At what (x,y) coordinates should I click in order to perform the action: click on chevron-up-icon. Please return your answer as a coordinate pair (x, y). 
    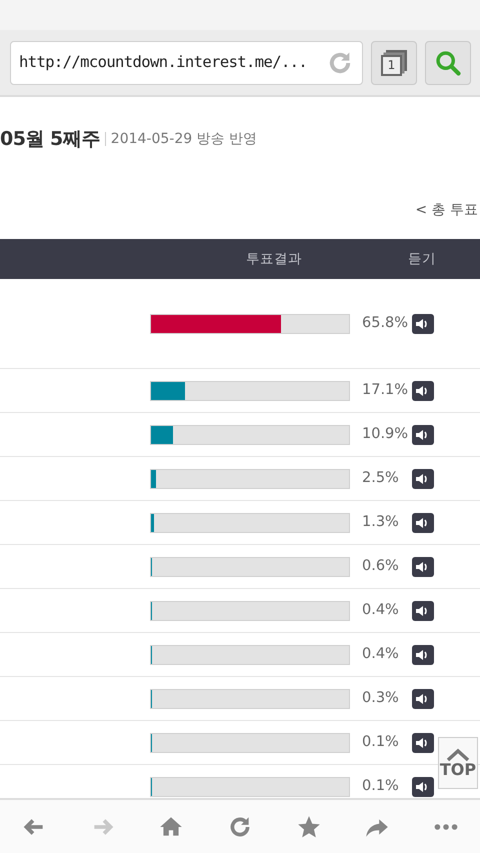
    Looking at the image, I should click on (458, 755).